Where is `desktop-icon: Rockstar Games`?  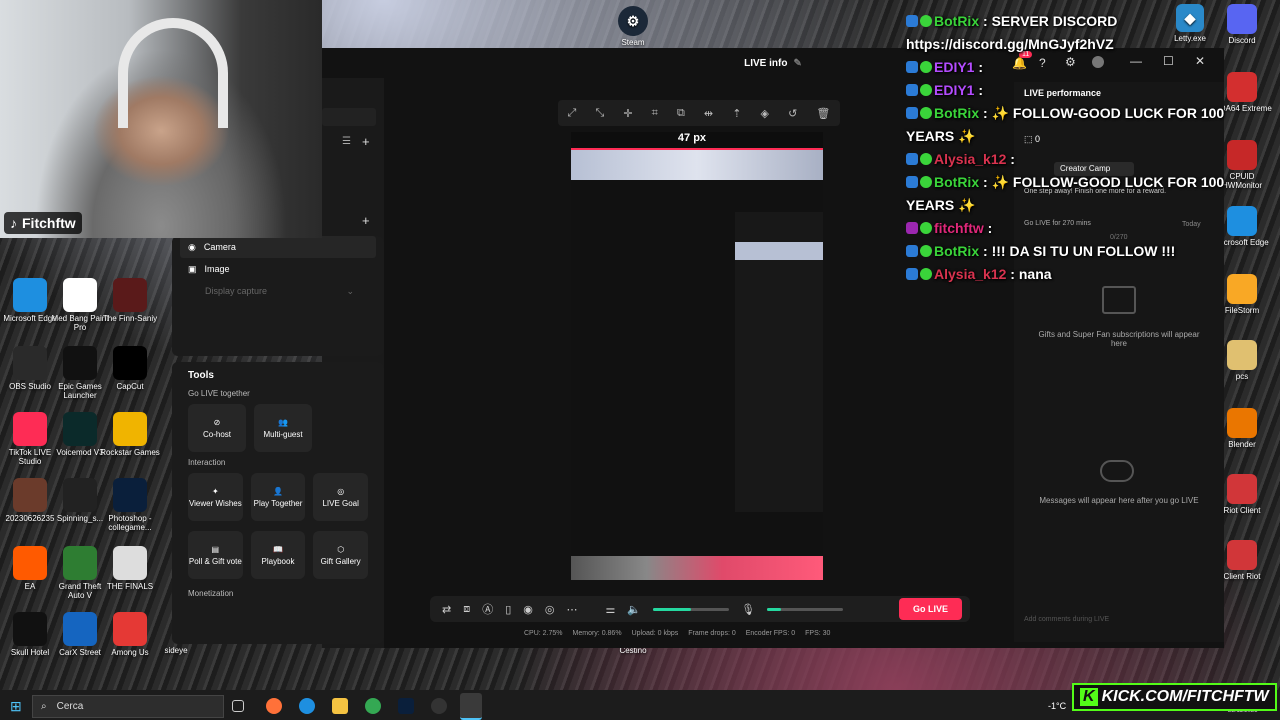 desktop-icon: Rockstar Games is located at coordinates (130, 434).